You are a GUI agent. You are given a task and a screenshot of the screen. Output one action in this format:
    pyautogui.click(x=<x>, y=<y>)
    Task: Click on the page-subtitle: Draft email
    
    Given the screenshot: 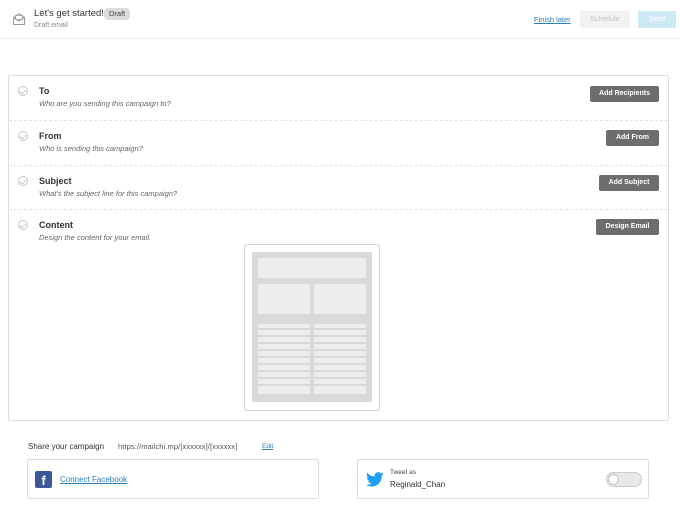 What is the action you would take?
    pyautogui.click(x=51, y=25)
    